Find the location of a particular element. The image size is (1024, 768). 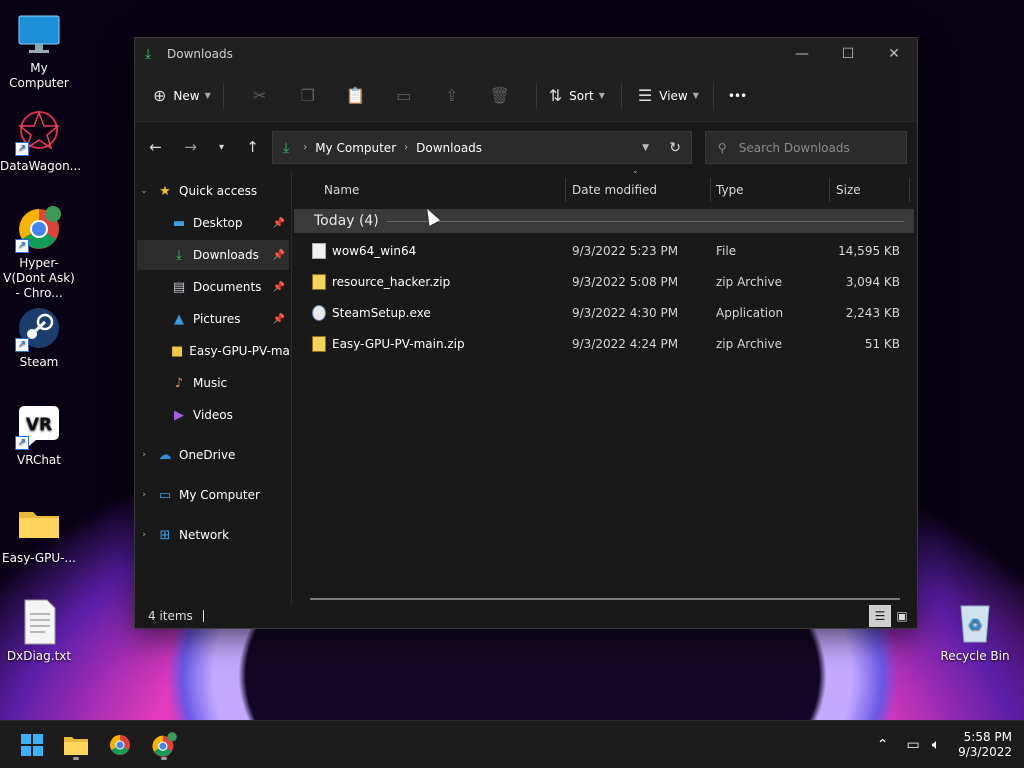

back-arrow-icon: ← is located at coordinates (155, 147).